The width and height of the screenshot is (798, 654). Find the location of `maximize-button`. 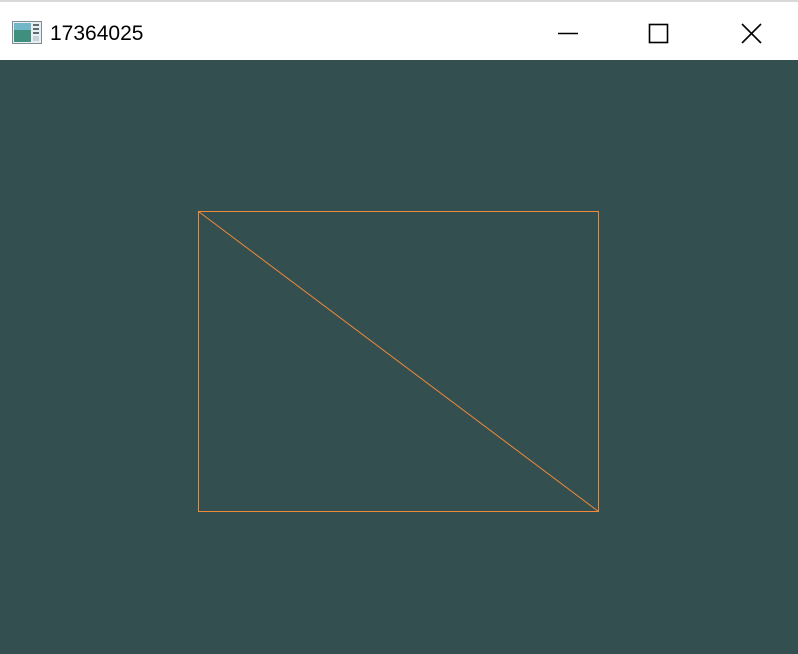

maximize-button is located at coordinates (659, 31).